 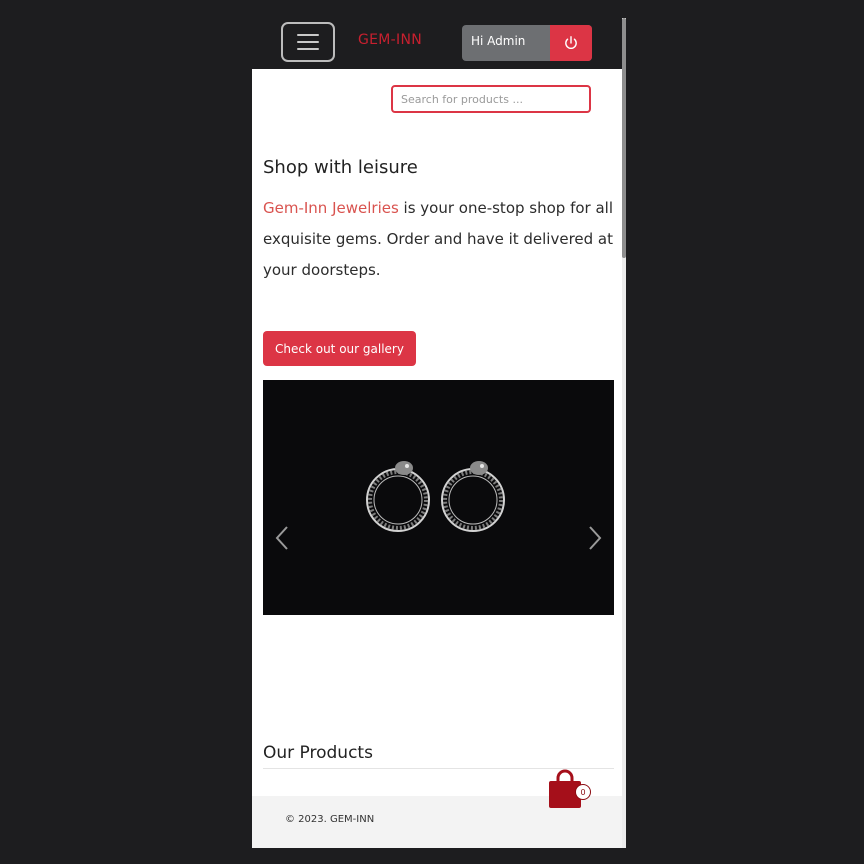 I want to click on cart-count-badge: 0, so click(x=583, y=792).